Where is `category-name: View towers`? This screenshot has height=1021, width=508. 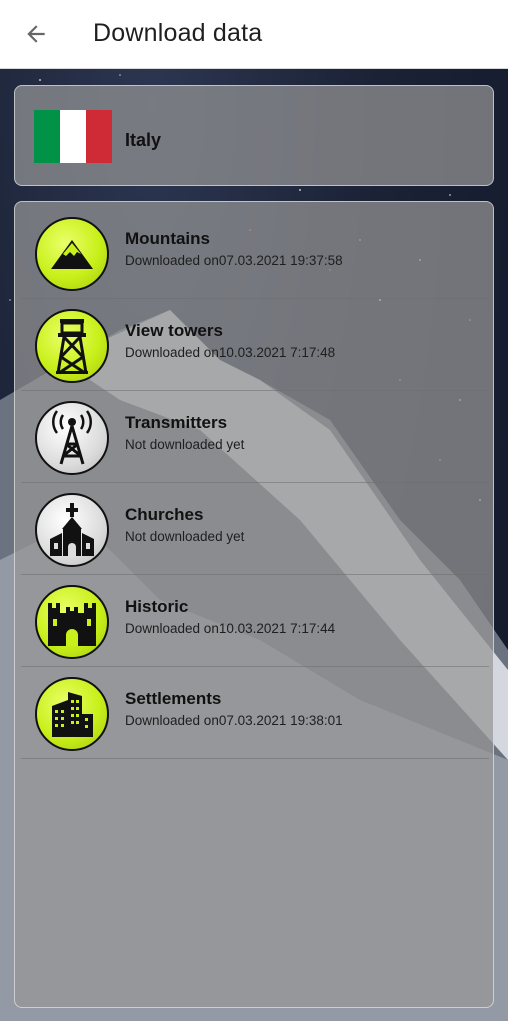
category-name: View towers is located at coordinates (174, 330).